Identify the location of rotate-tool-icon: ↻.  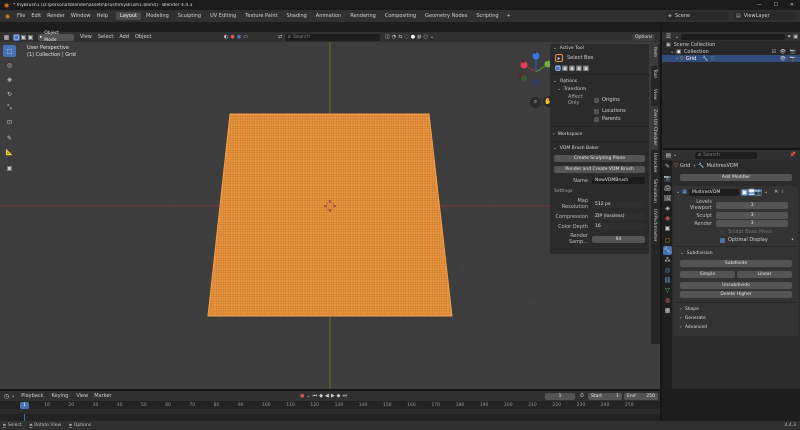
(9, 94).